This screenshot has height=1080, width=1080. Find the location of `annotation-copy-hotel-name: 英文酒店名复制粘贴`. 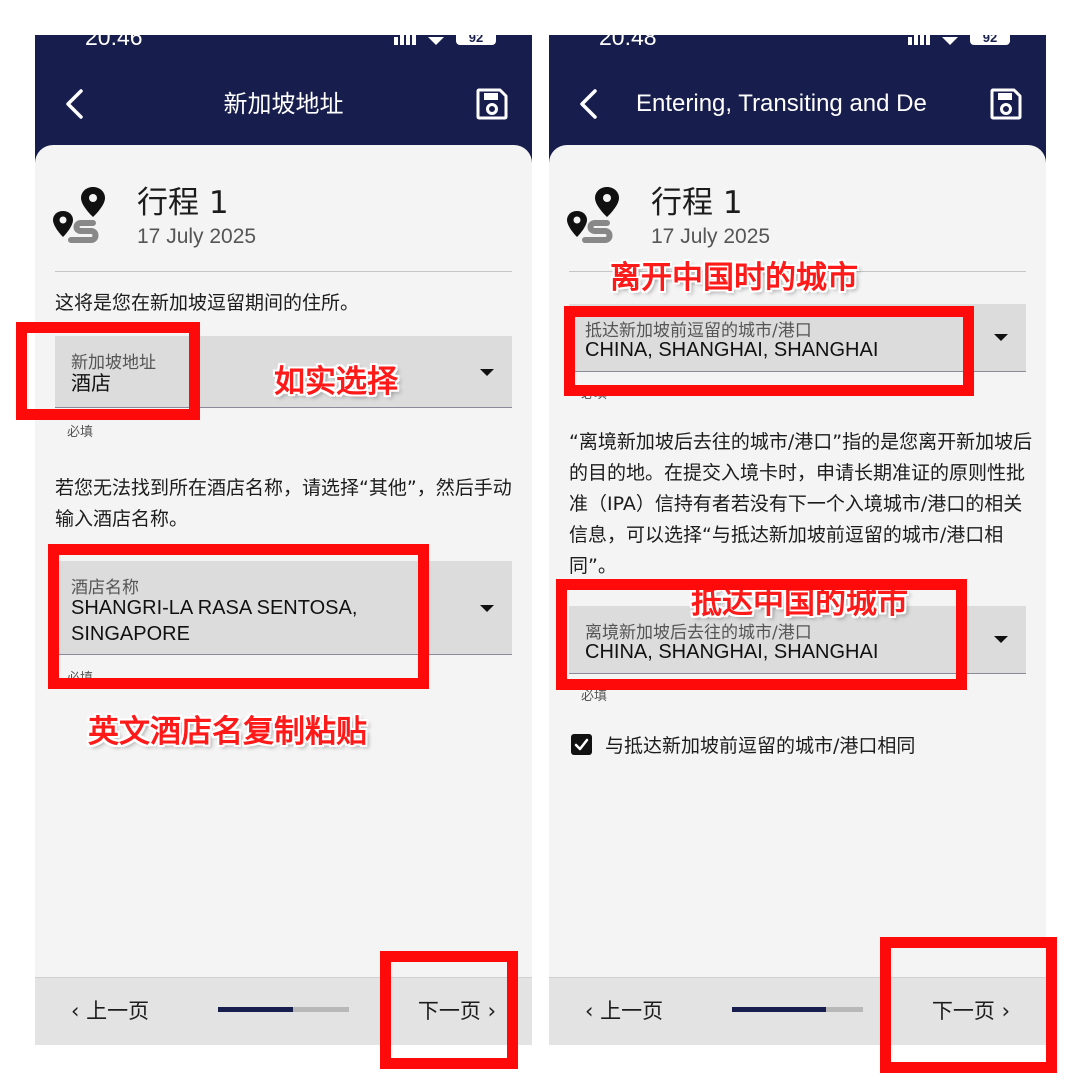

annotation-copy-hotel-name: 英文酒店名复制粘贴 is located at coordinates (227, 732).